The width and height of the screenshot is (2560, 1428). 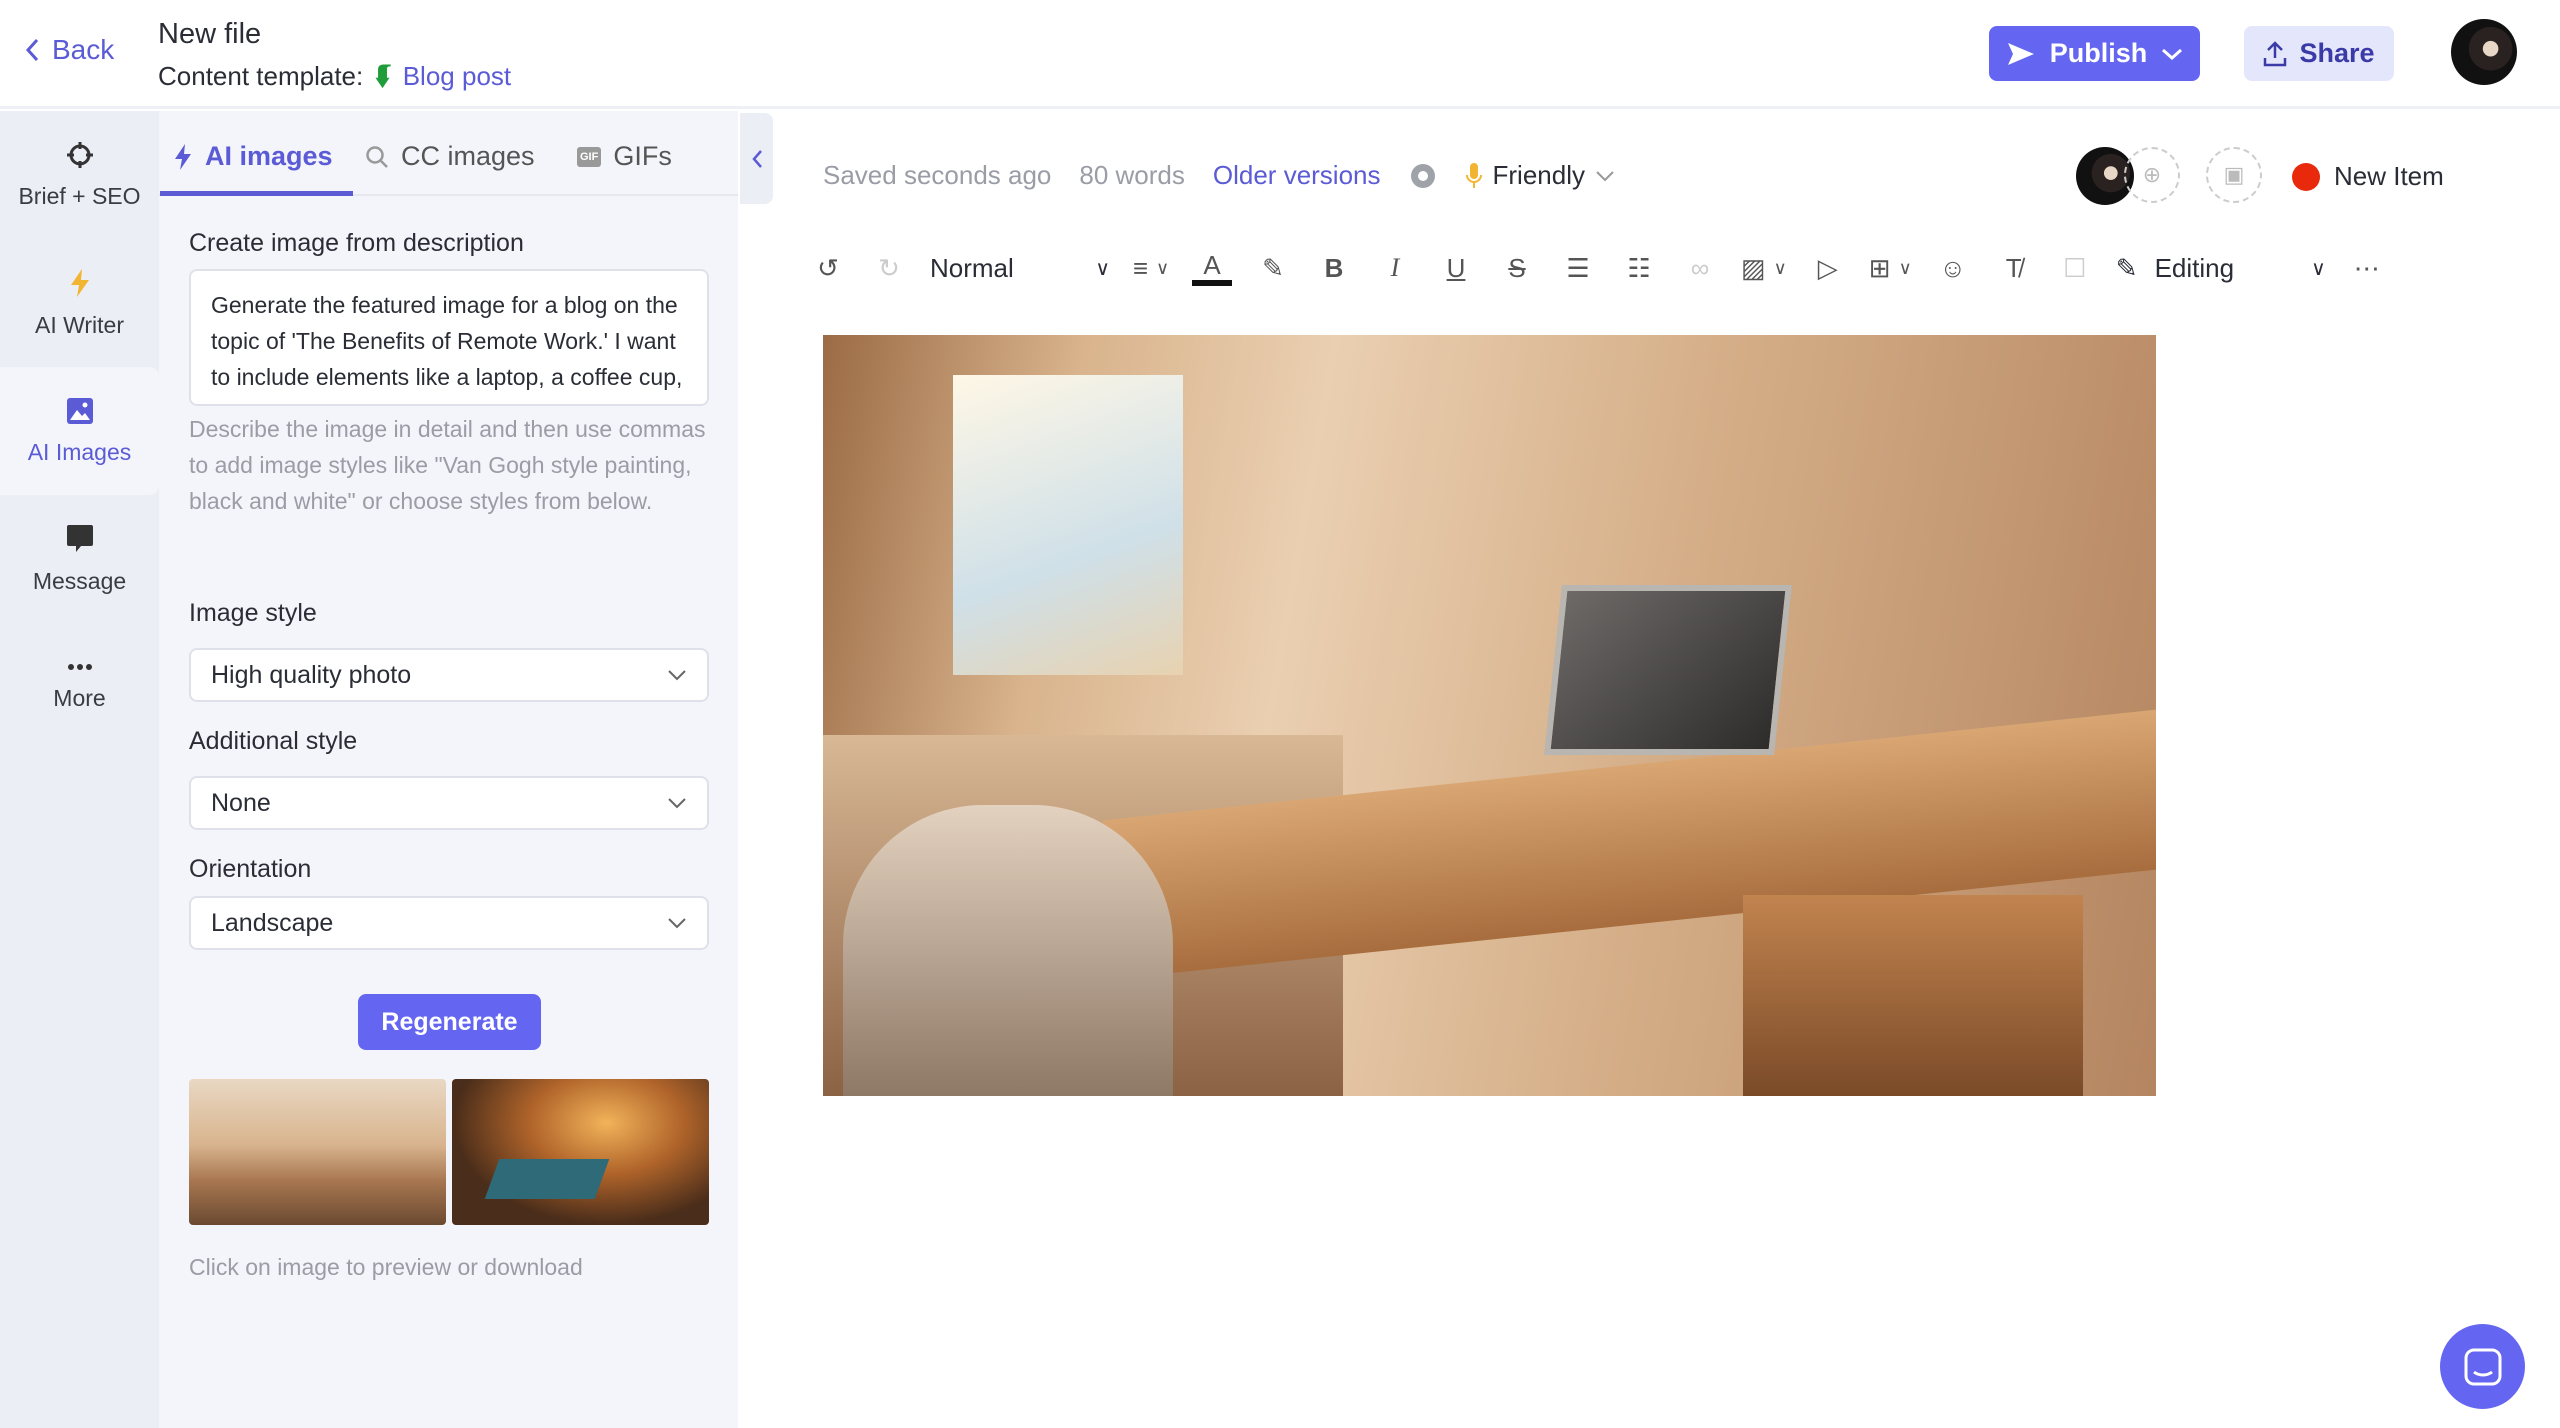 I want to click on laptop, so click(x=1668, y=670).